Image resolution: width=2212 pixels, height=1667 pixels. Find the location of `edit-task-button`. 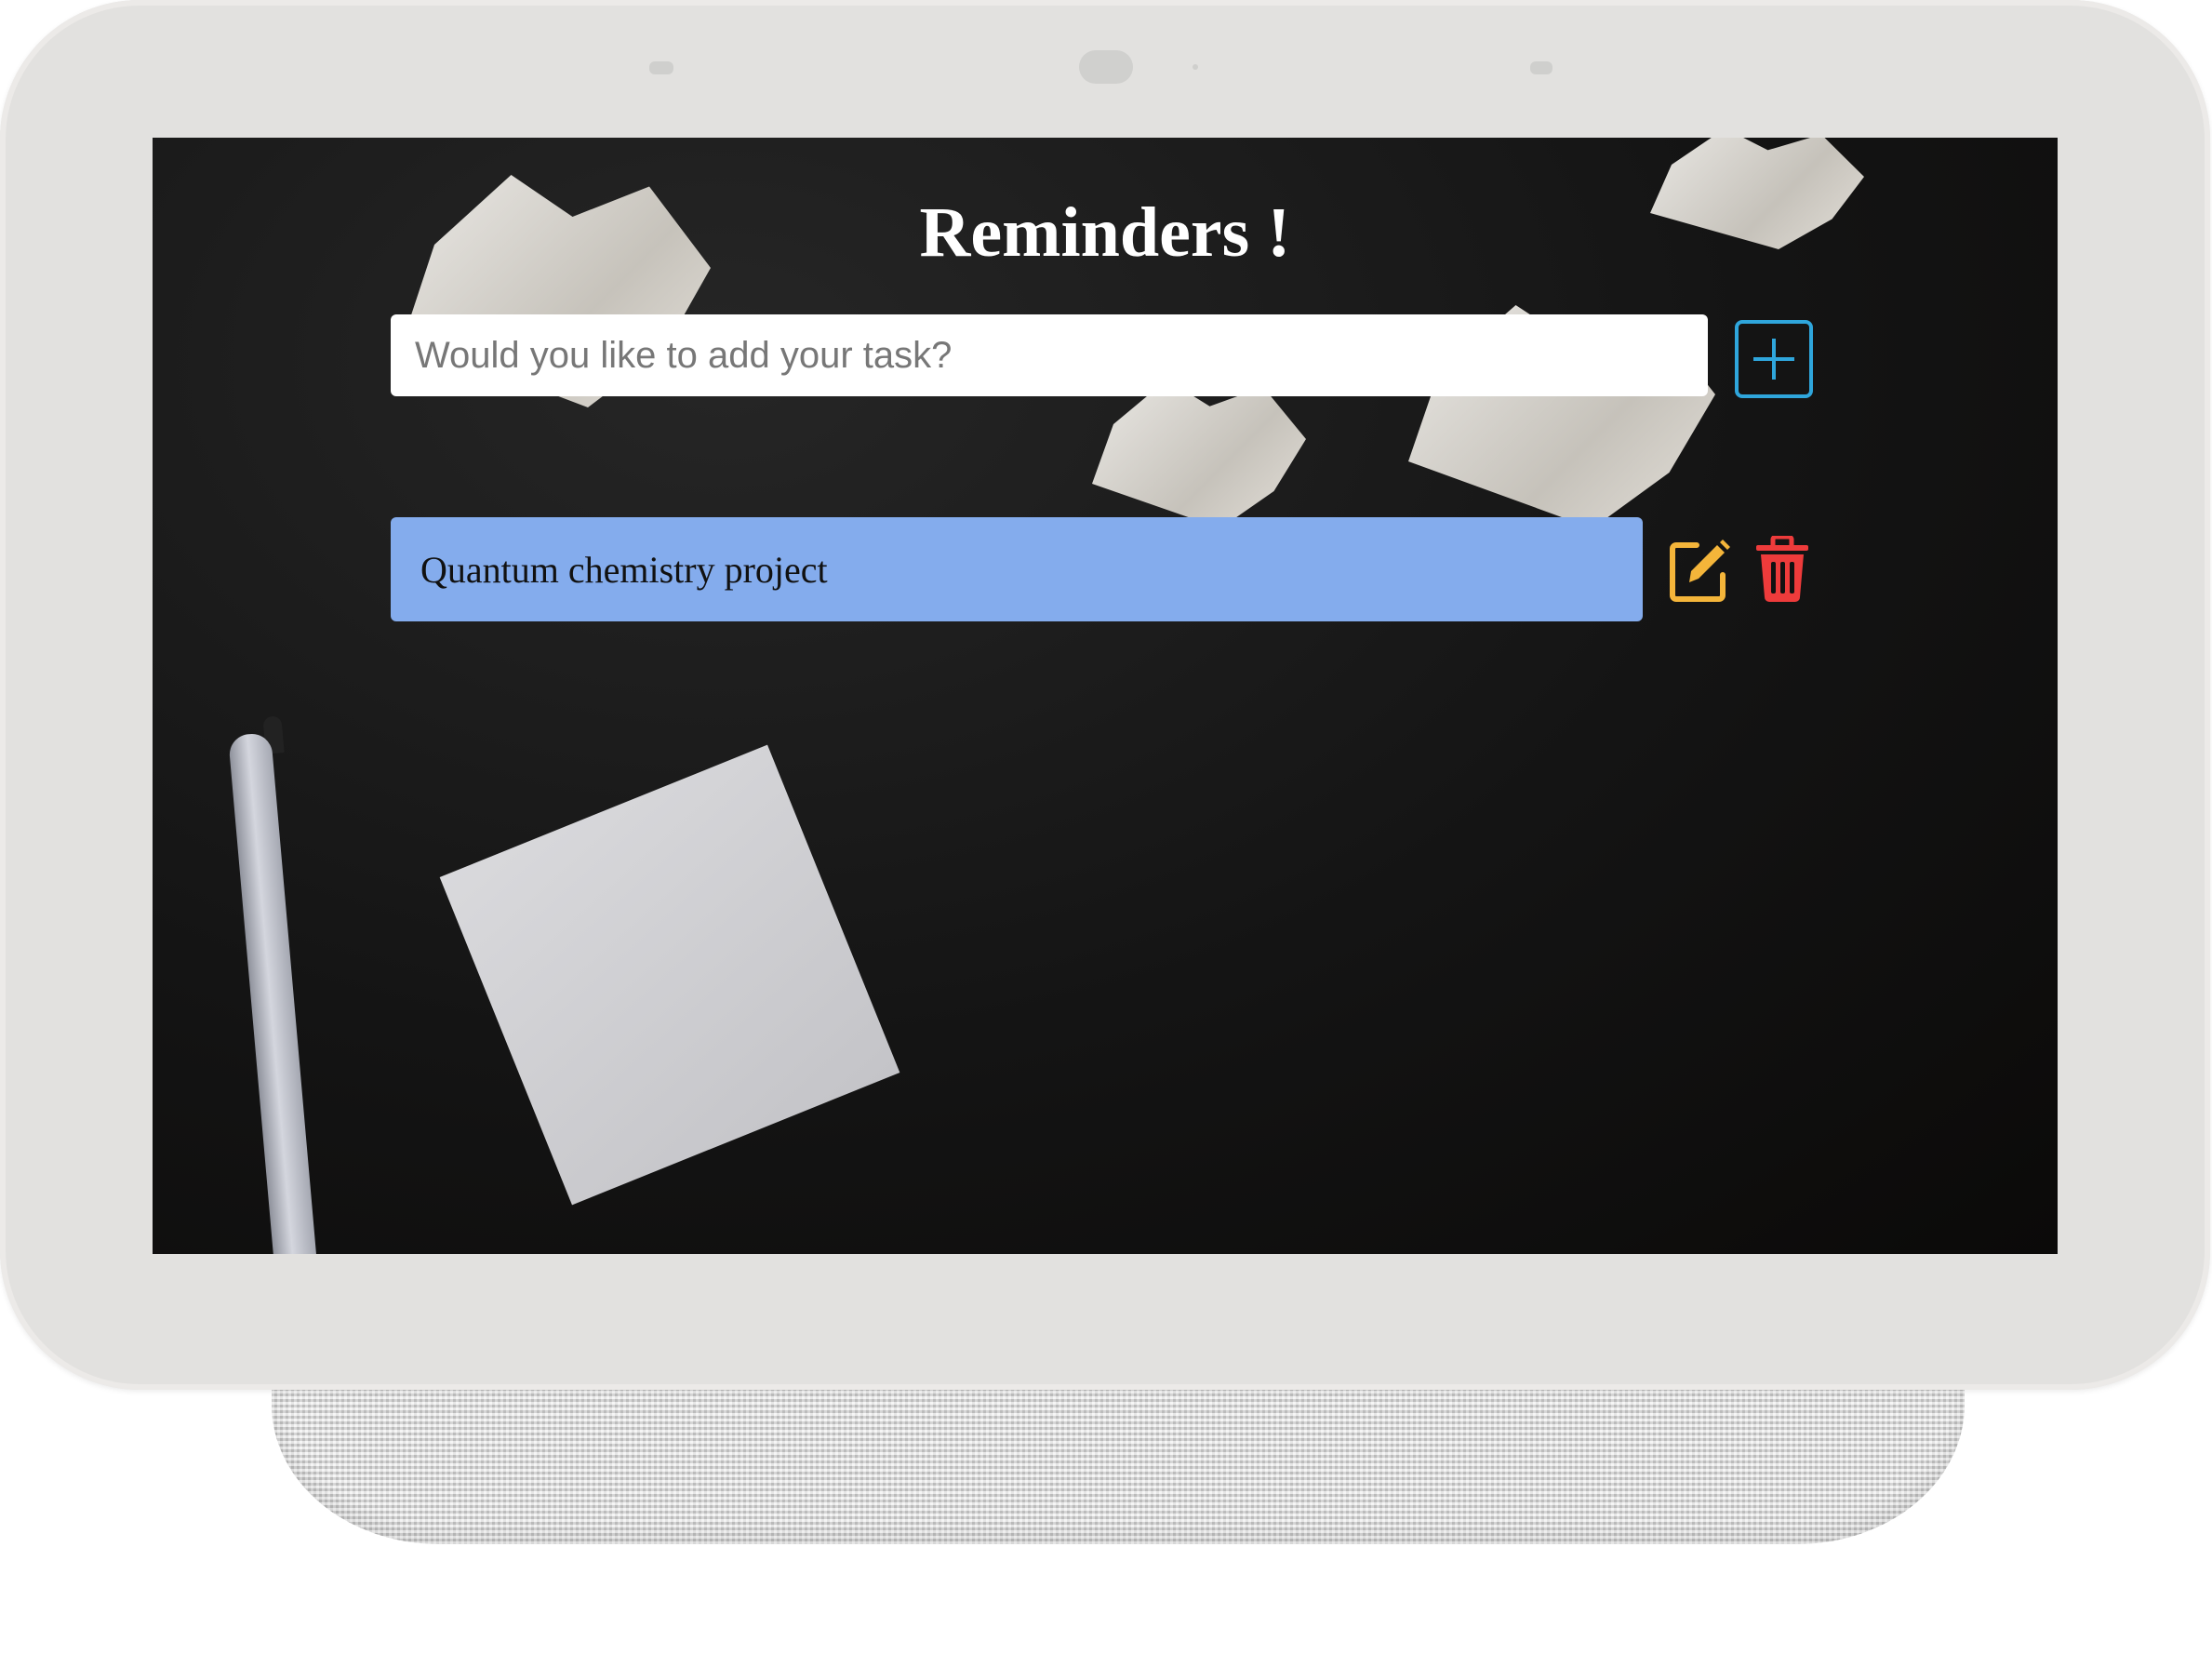

edit-task-button is located at coordinates (1700, 570).